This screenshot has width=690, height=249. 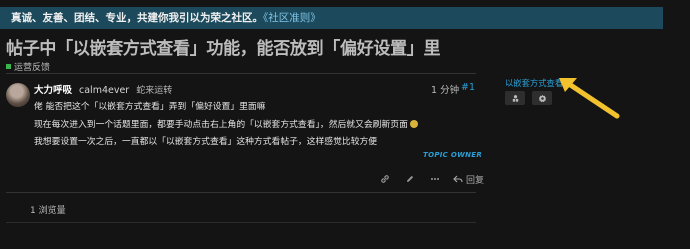 I want to click on post-author: 大力呼吸 calm4ever 蛇来运转, so click(x=103, y=89).